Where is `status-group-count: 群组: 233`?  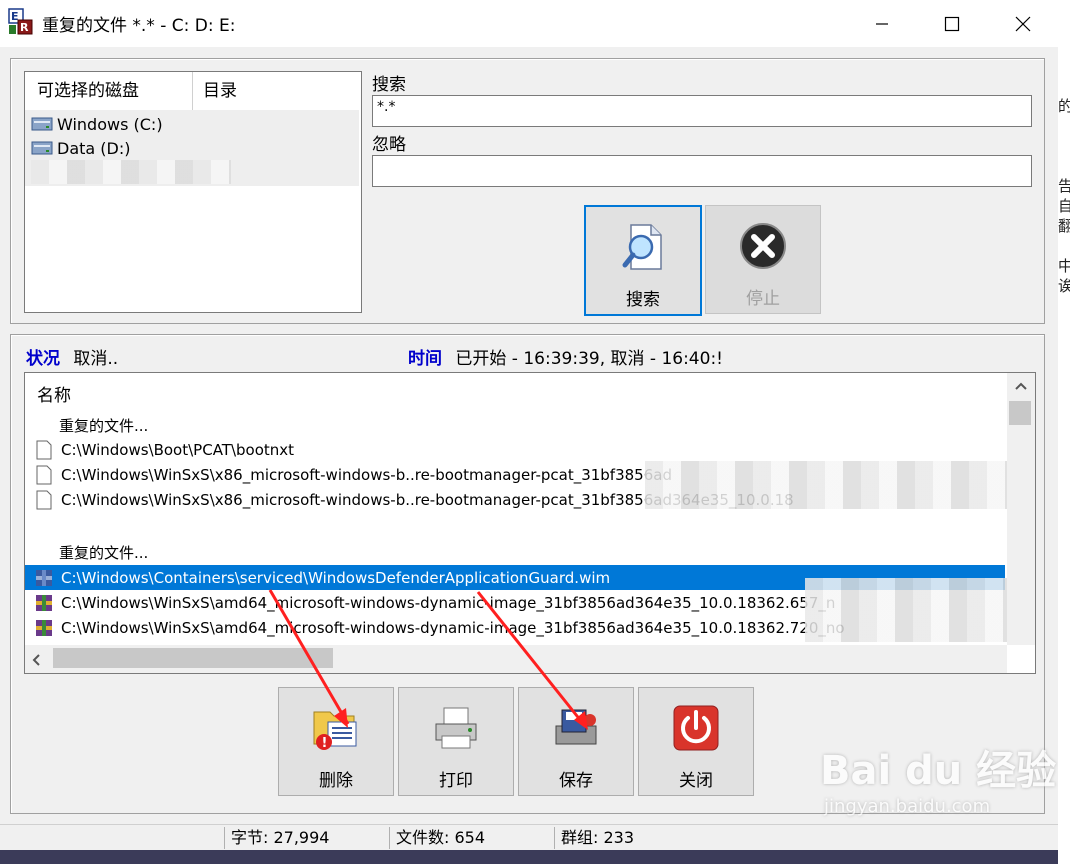 status-group-count: 群组: 233 is located at coordinates (647, 838).